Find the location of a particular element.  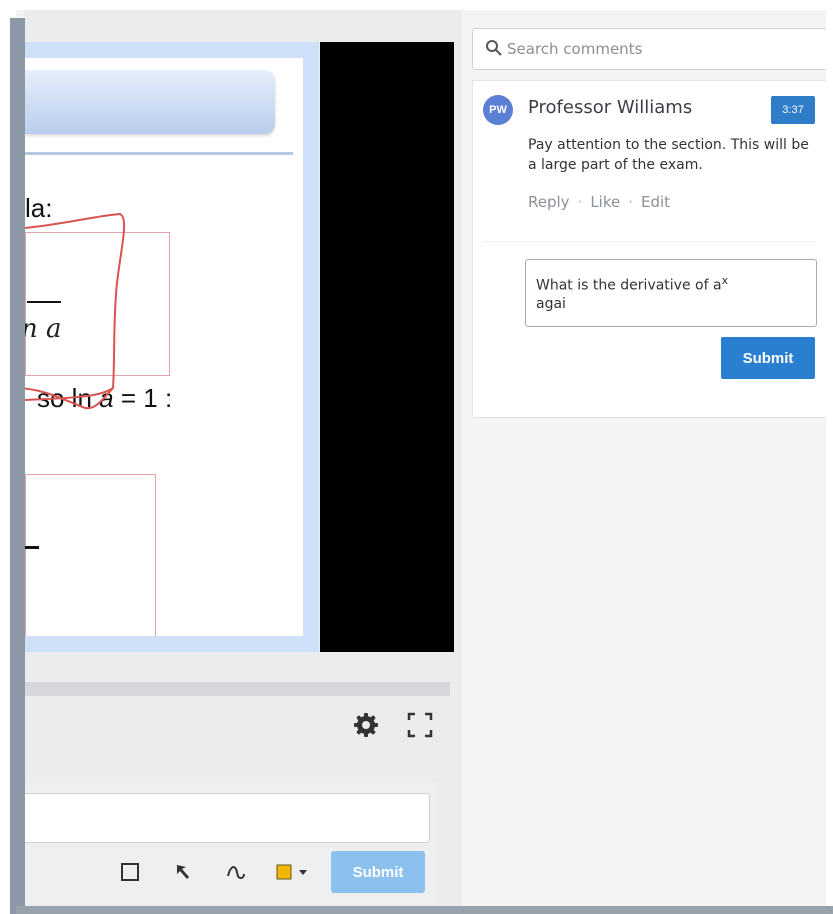

reply-textarea: What is the derivative of ax agai is located at coordinates (671, 293).